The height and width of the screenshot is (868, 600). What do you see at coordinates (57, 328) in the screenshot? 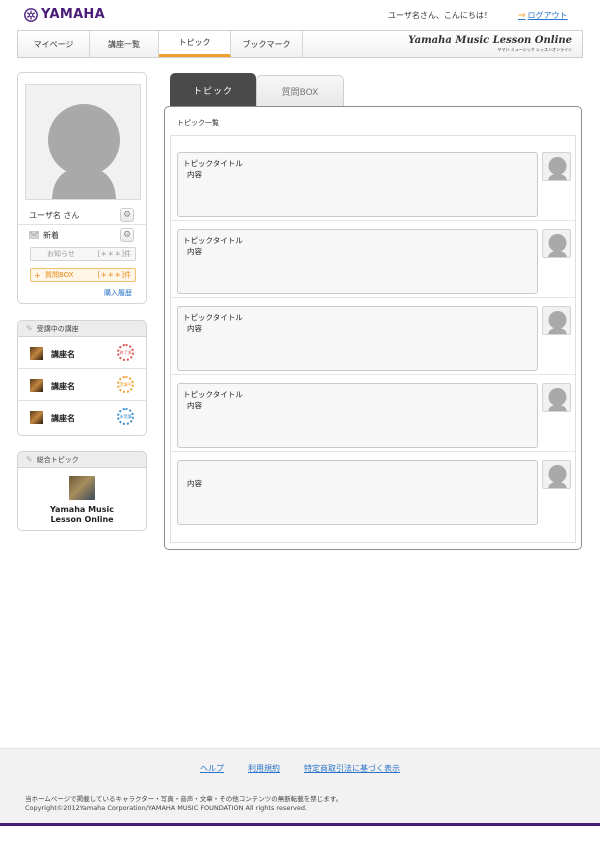
I see `enrolled-courses-title: 受講中の講座` at bounding box center [57, 328].